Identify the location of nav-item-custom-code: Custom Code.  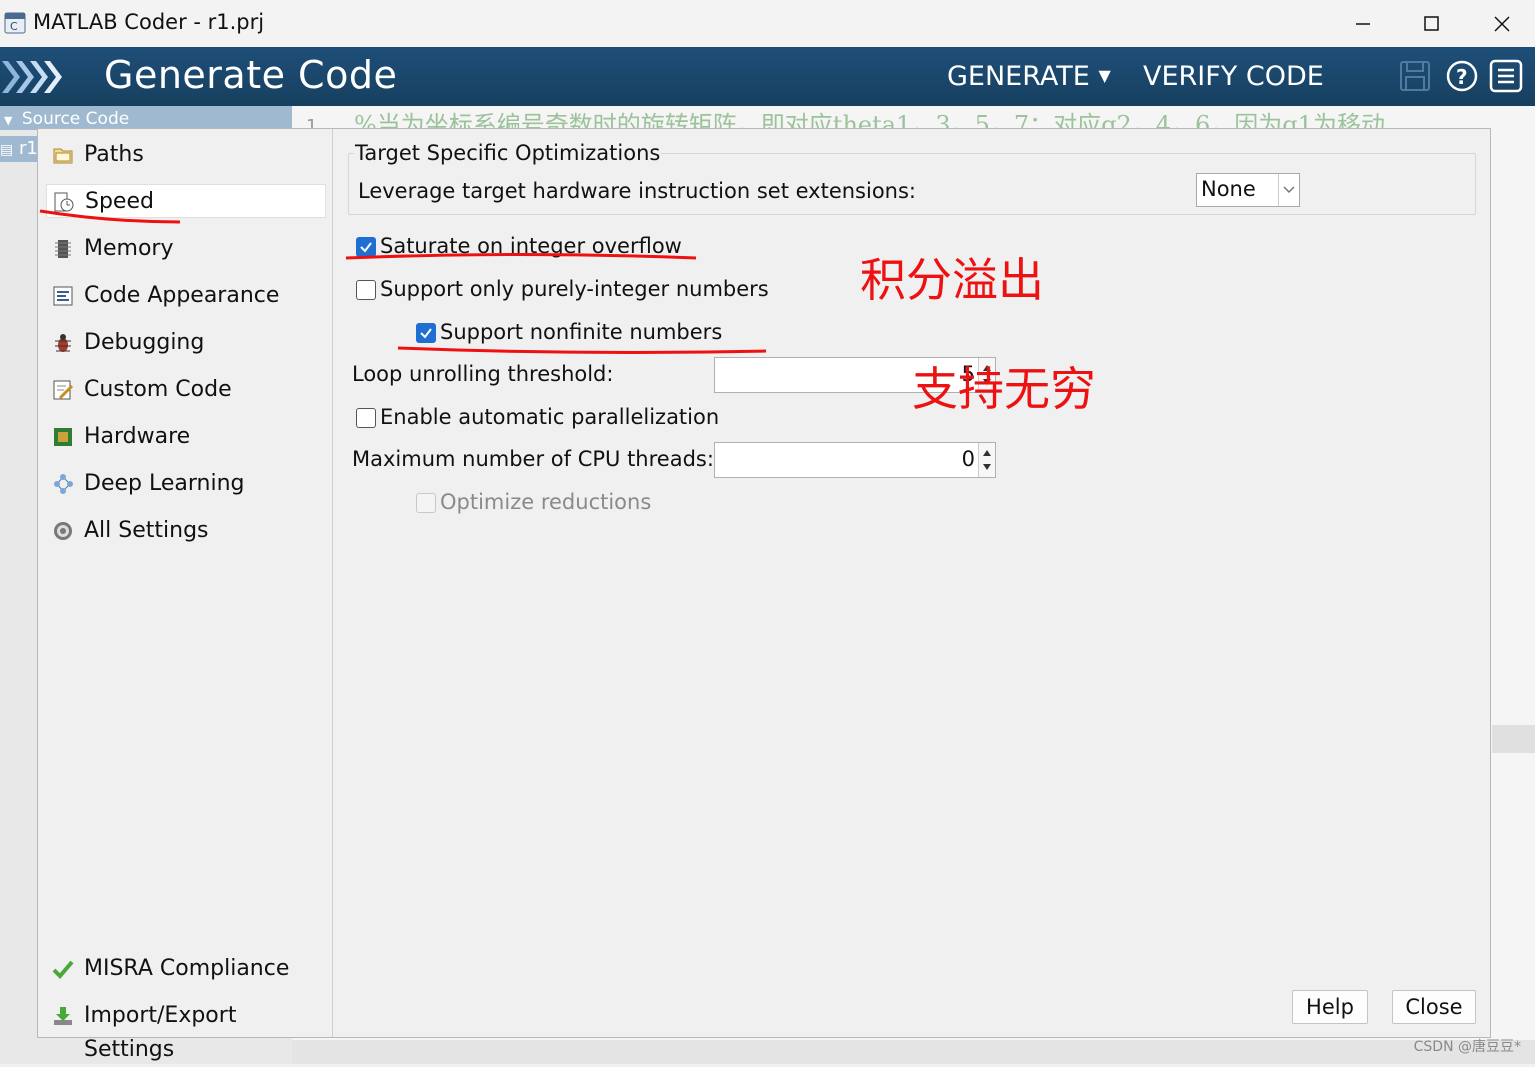
(186, 390).